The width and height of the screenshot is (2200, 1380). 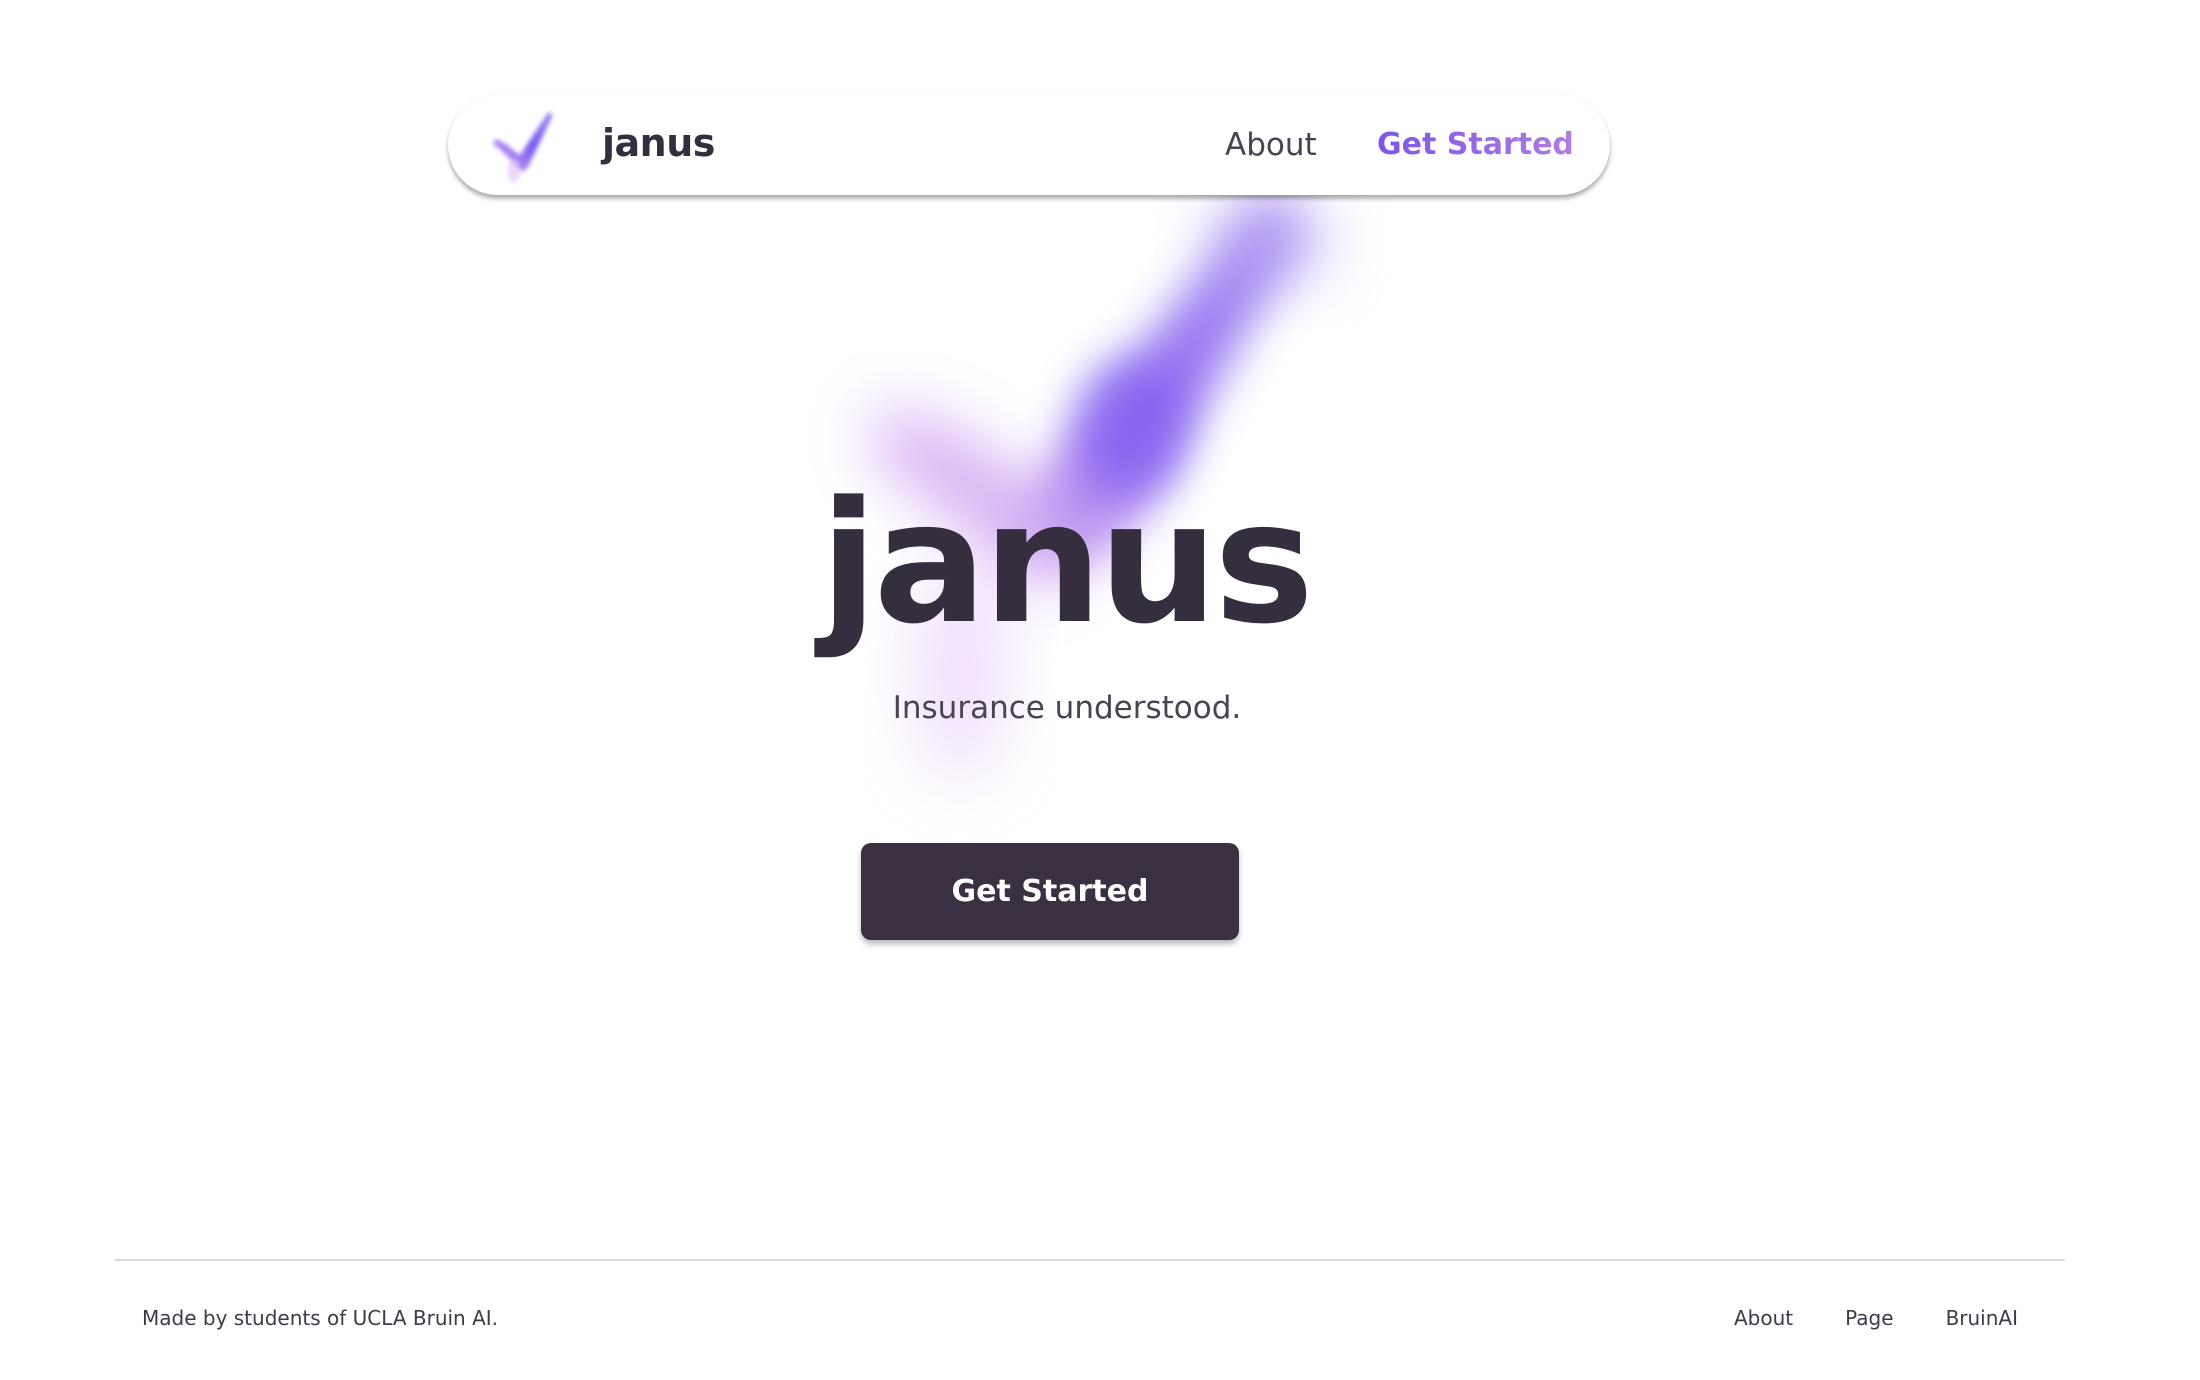 I want to click on nav-link-get-started: Get Started, so click(x=1475, y=145).